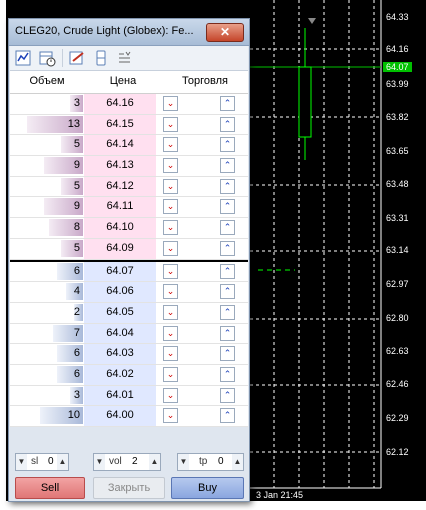 The width and height of the screenshot is (426, 510). What do you see at coordinates (207, 488) in the screenshot?
I see `buy-button: Buy` at bounding box center [207, 488].